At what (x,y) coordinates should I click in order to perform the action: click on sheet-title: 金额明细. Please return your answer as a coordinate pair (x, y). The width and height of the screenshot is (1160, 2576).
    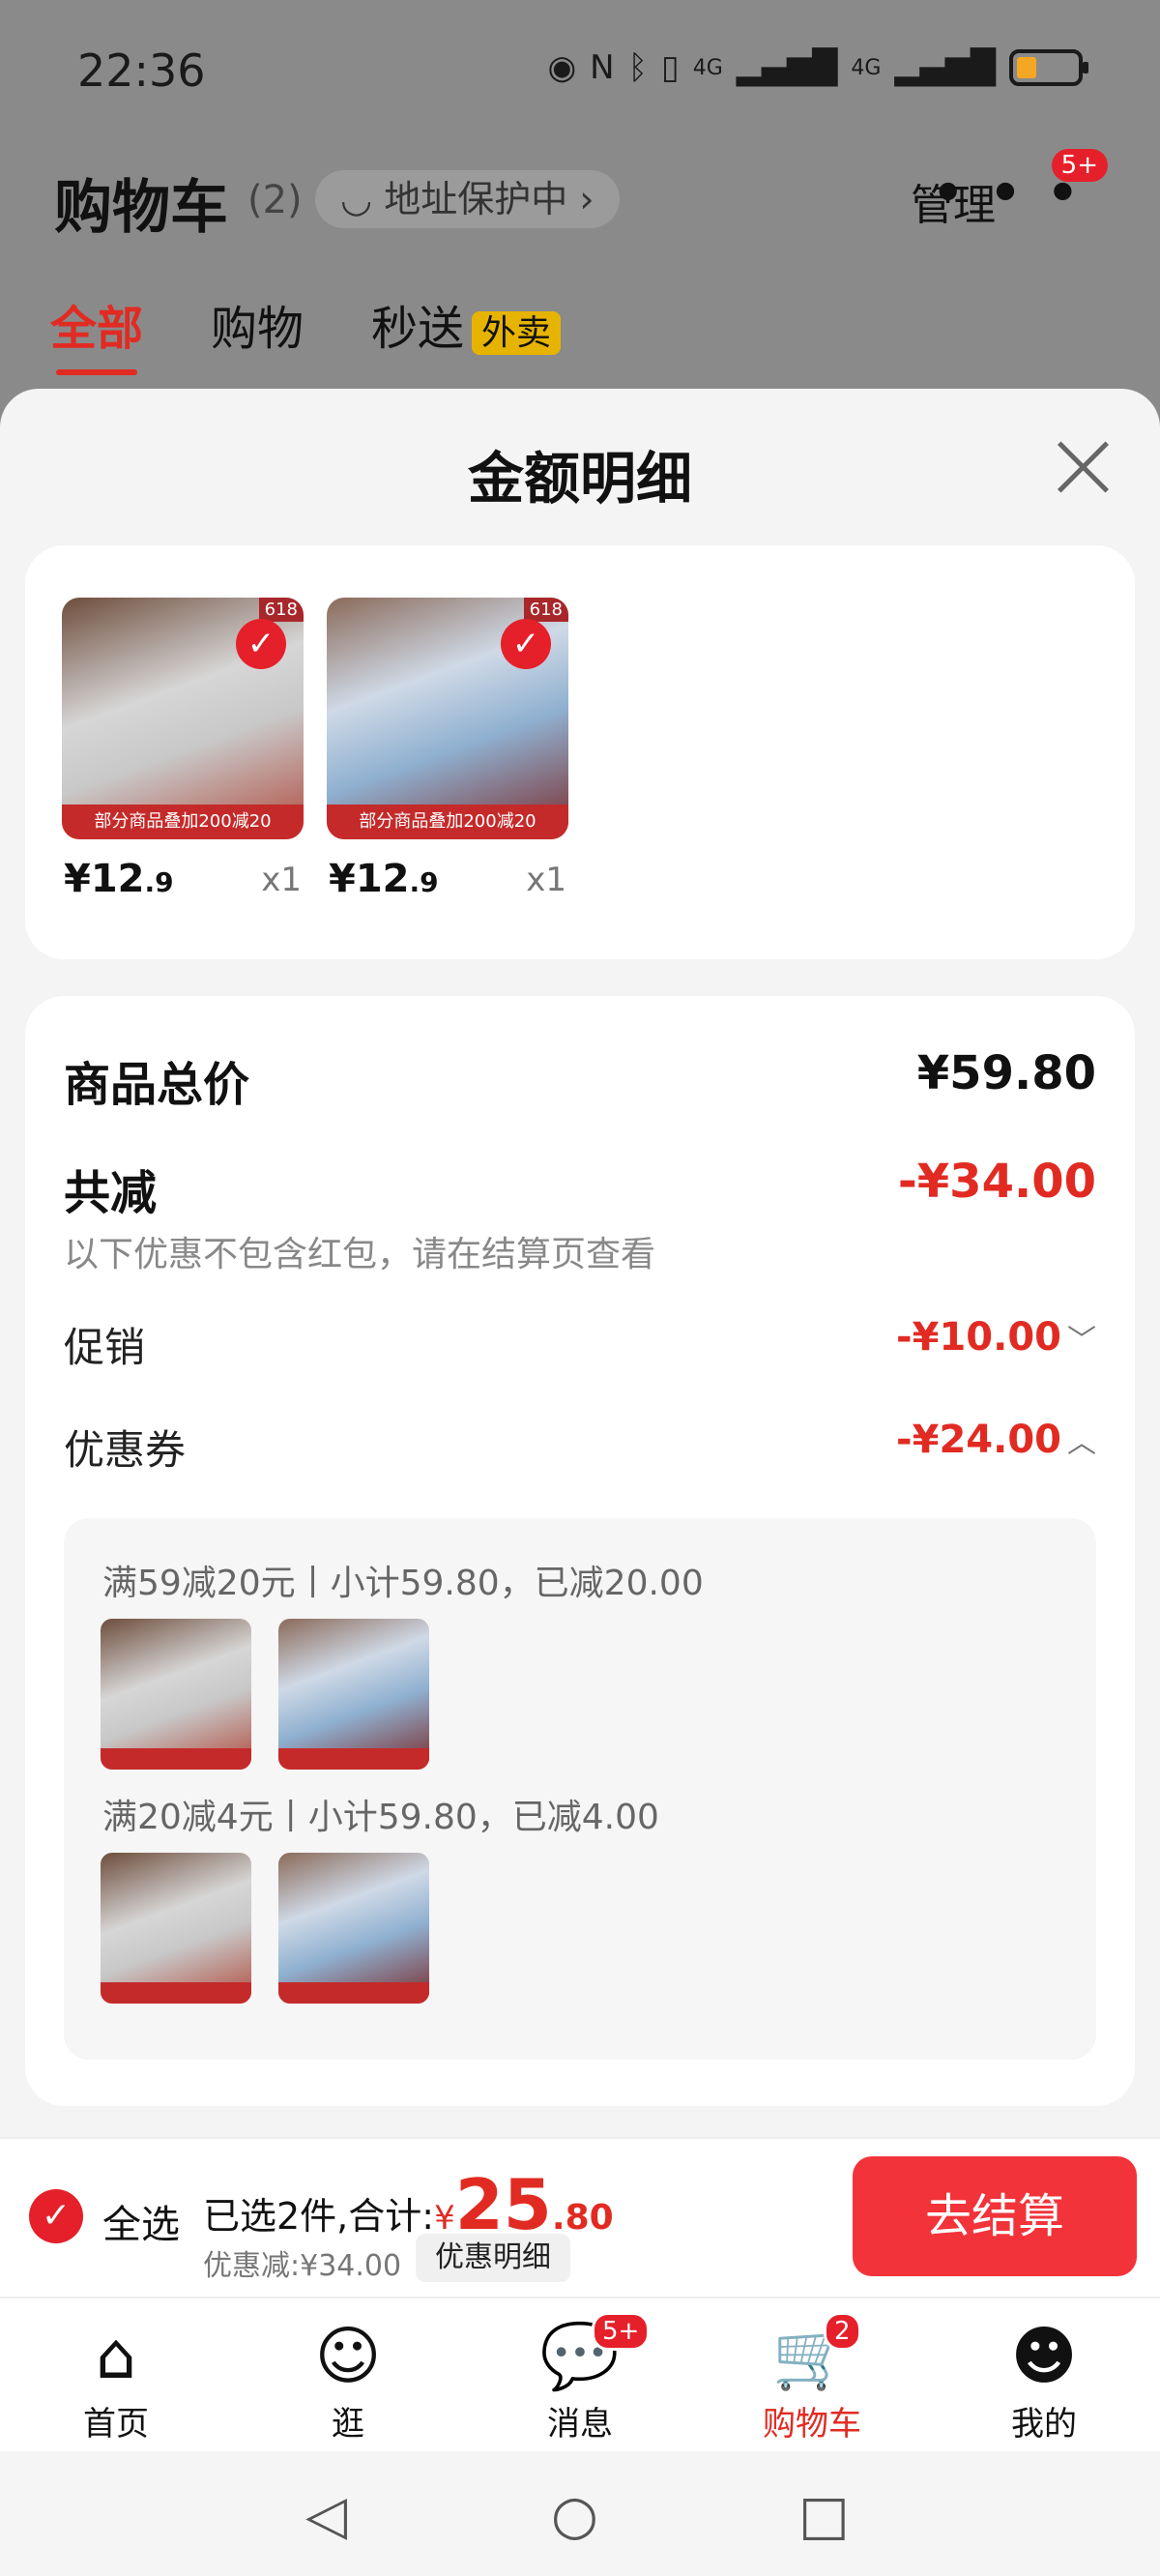
    Looking at the image, I should click on (579, 479).